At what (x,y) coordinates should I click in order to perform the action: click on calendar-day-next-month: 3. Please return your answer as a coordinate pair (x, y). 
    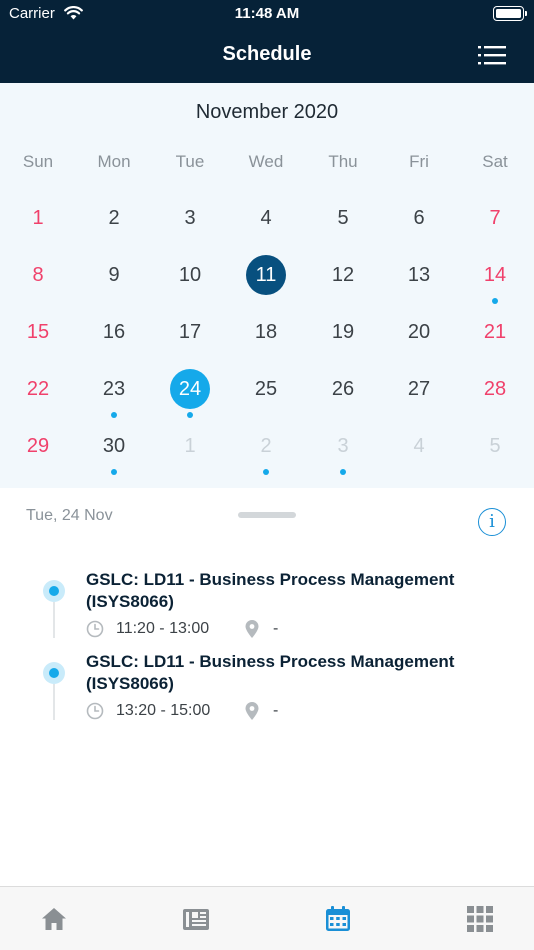
    Looking at the image, I should click on (343, 449).